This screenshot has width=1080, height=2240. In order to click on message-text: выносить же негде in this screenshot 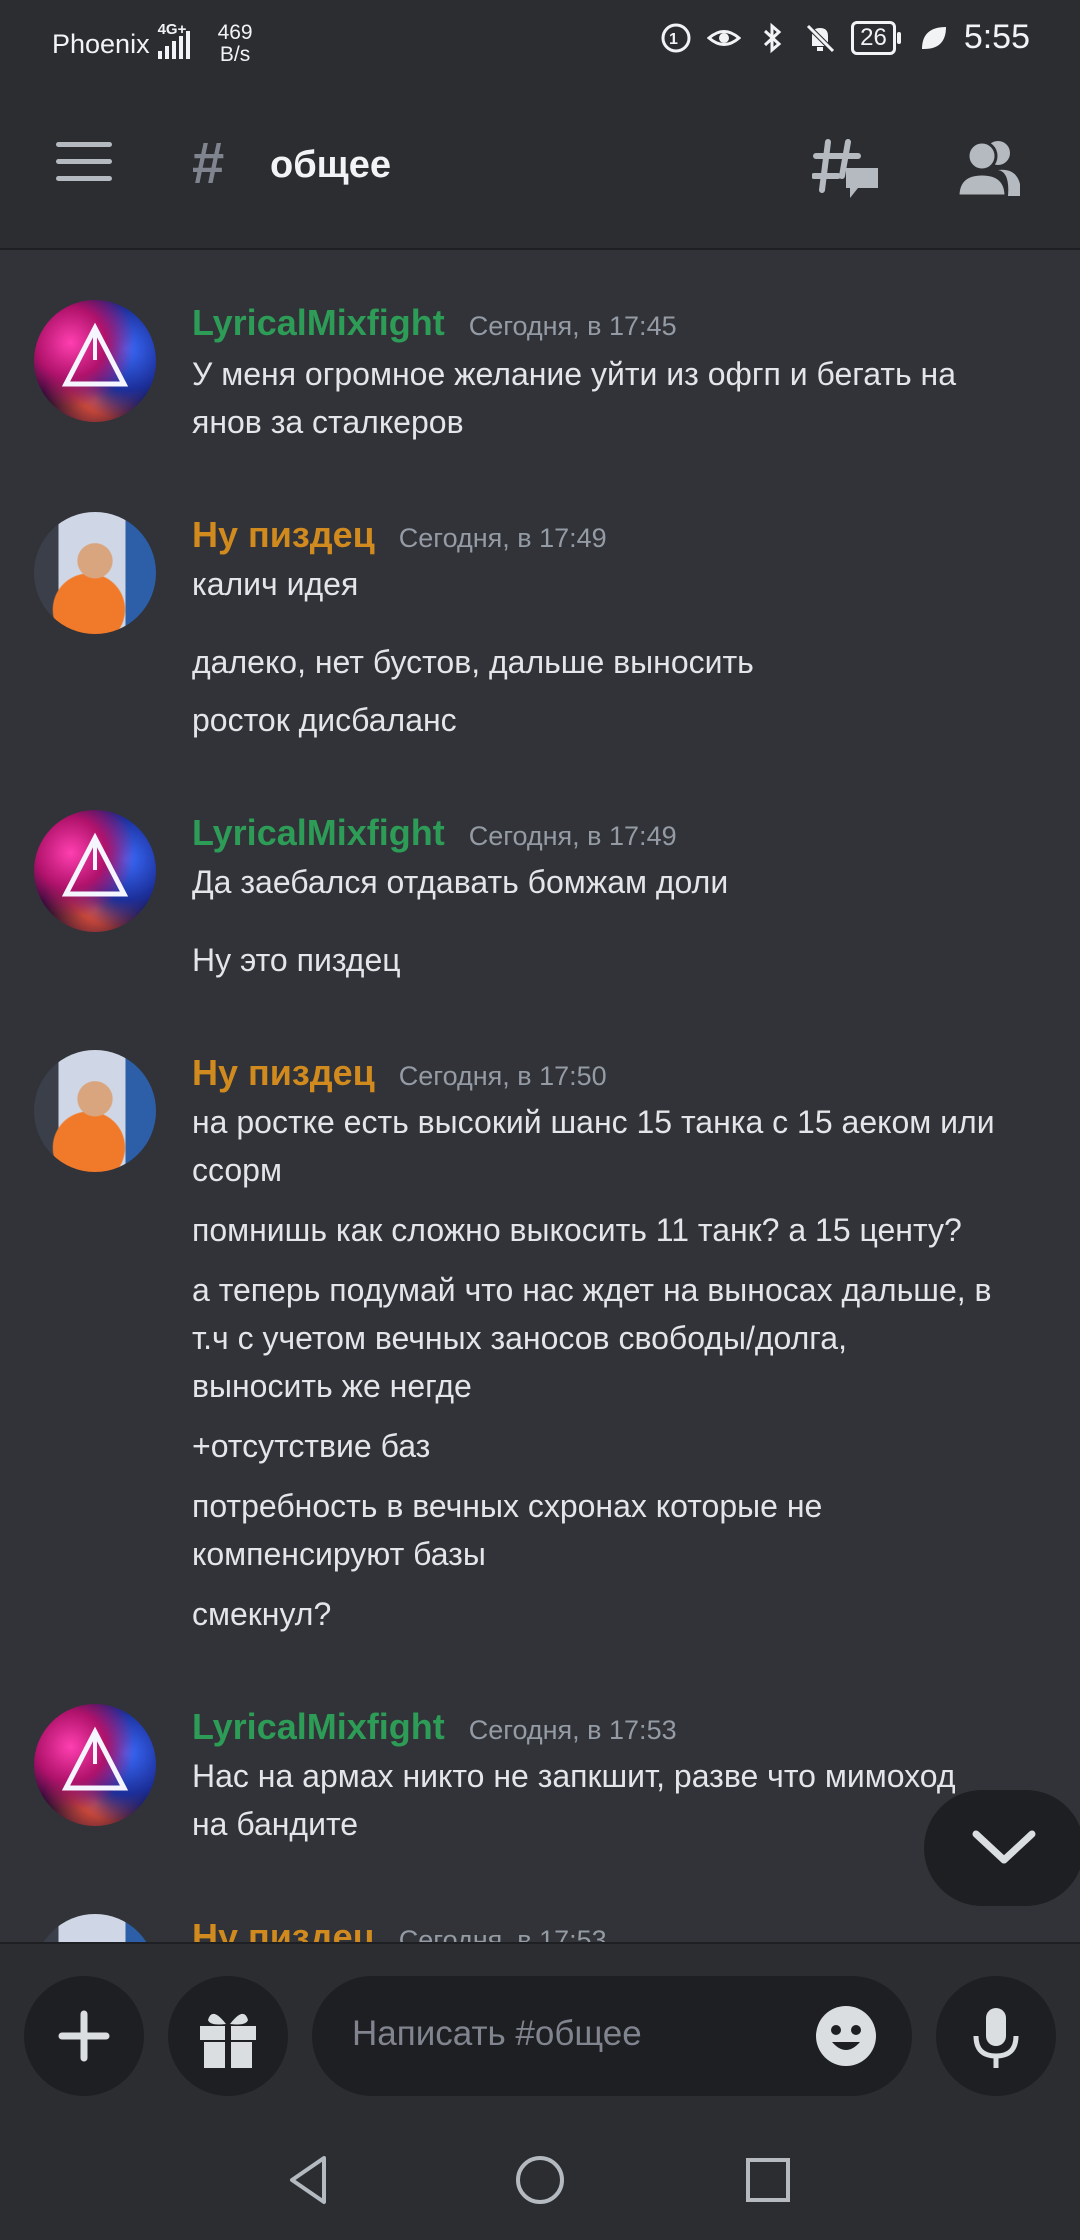, I will do `click(332, 1386)`.